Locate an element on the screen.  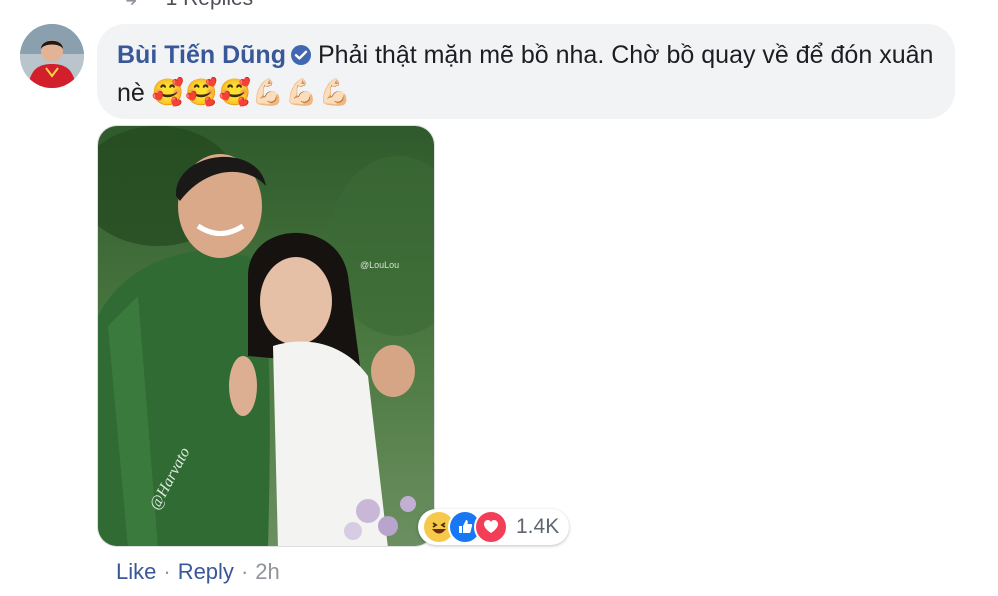
photo-watermark-top: @LouLou is located at coordinates (379, 265).